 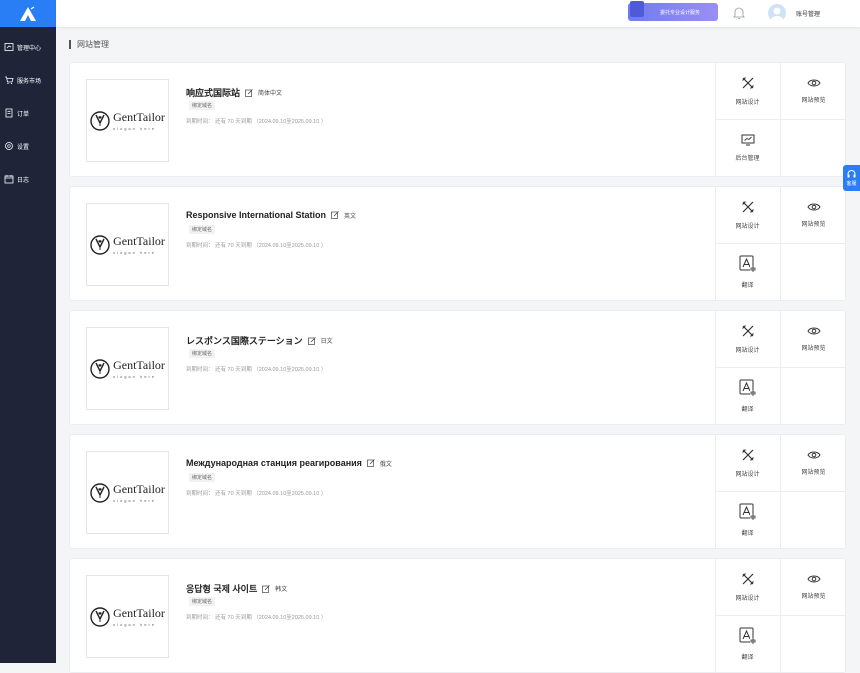 What do you see at coordinates (23, 180) in the screenshot?
I see `sidebar-item-label: 日志` at bounding box center [23, 180].